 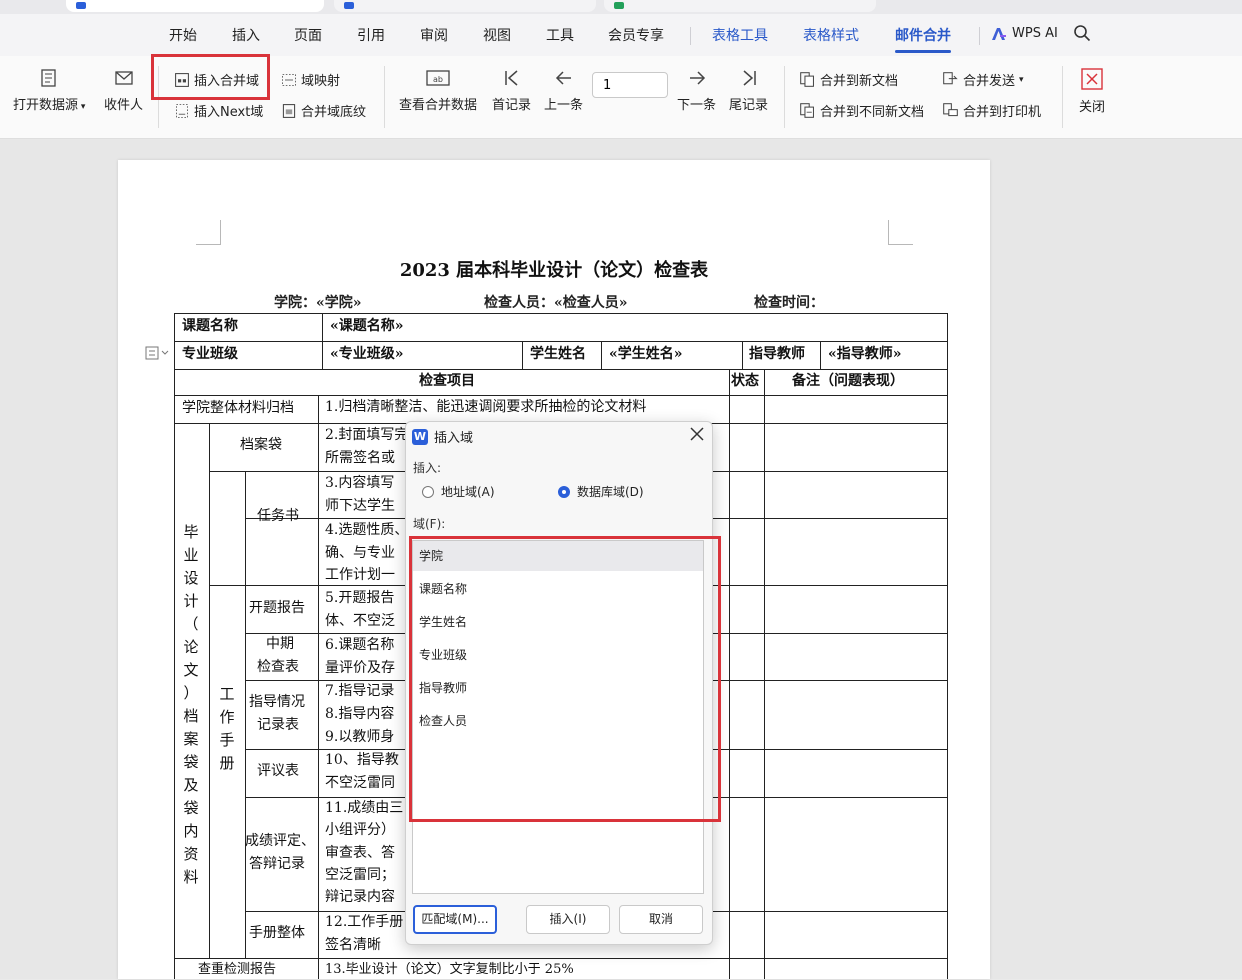 I want to click on radio-database-indicator, so click(x=564, y=491).